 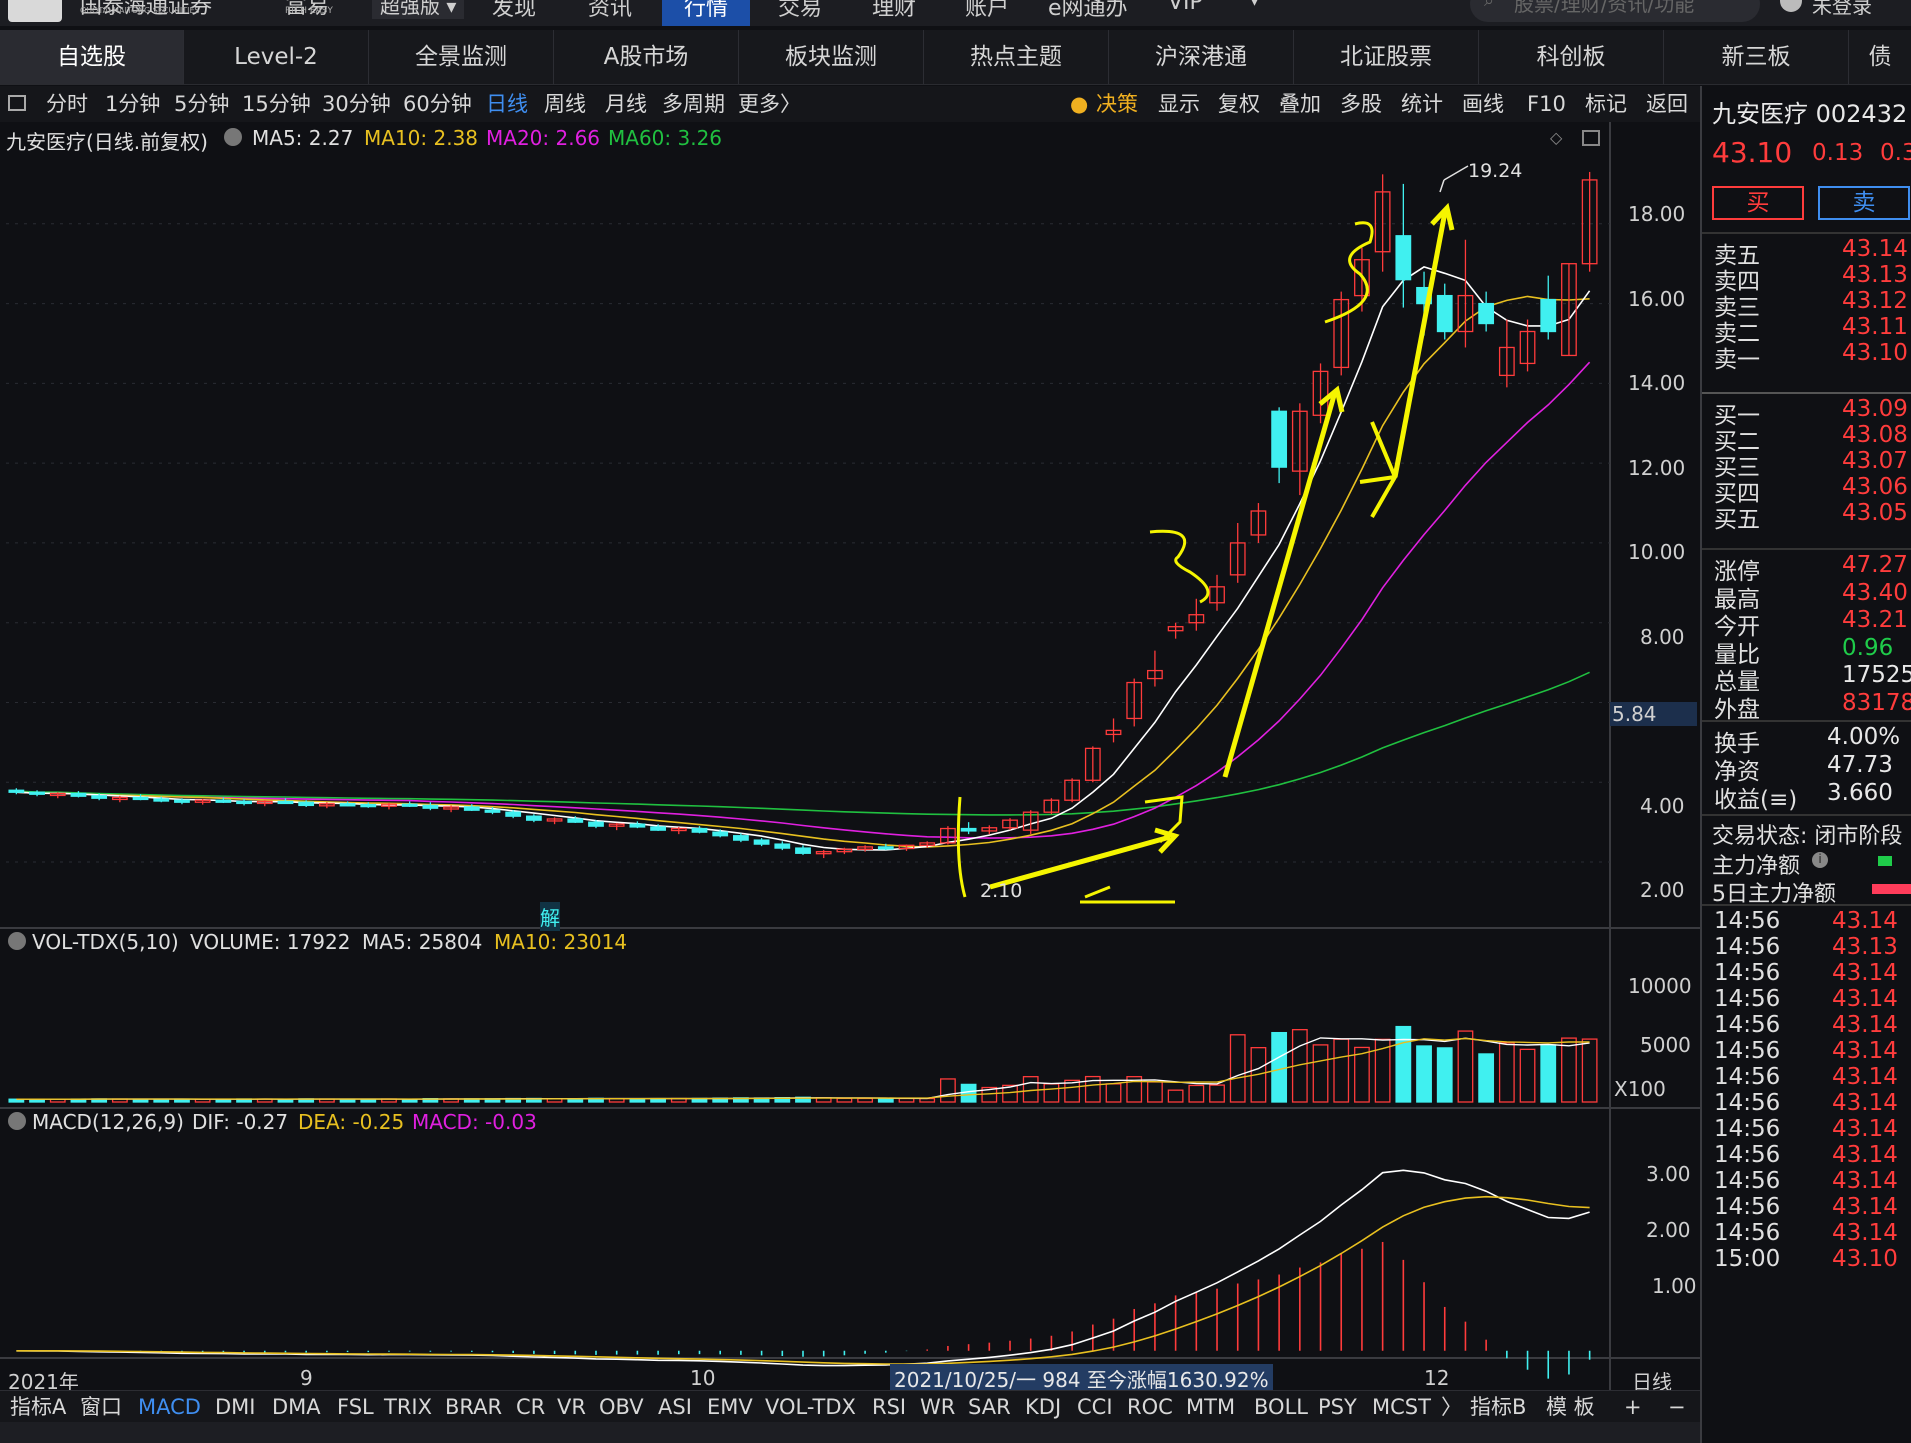 I want to click on user-avatar-icon, so click(x=1791, y=6).